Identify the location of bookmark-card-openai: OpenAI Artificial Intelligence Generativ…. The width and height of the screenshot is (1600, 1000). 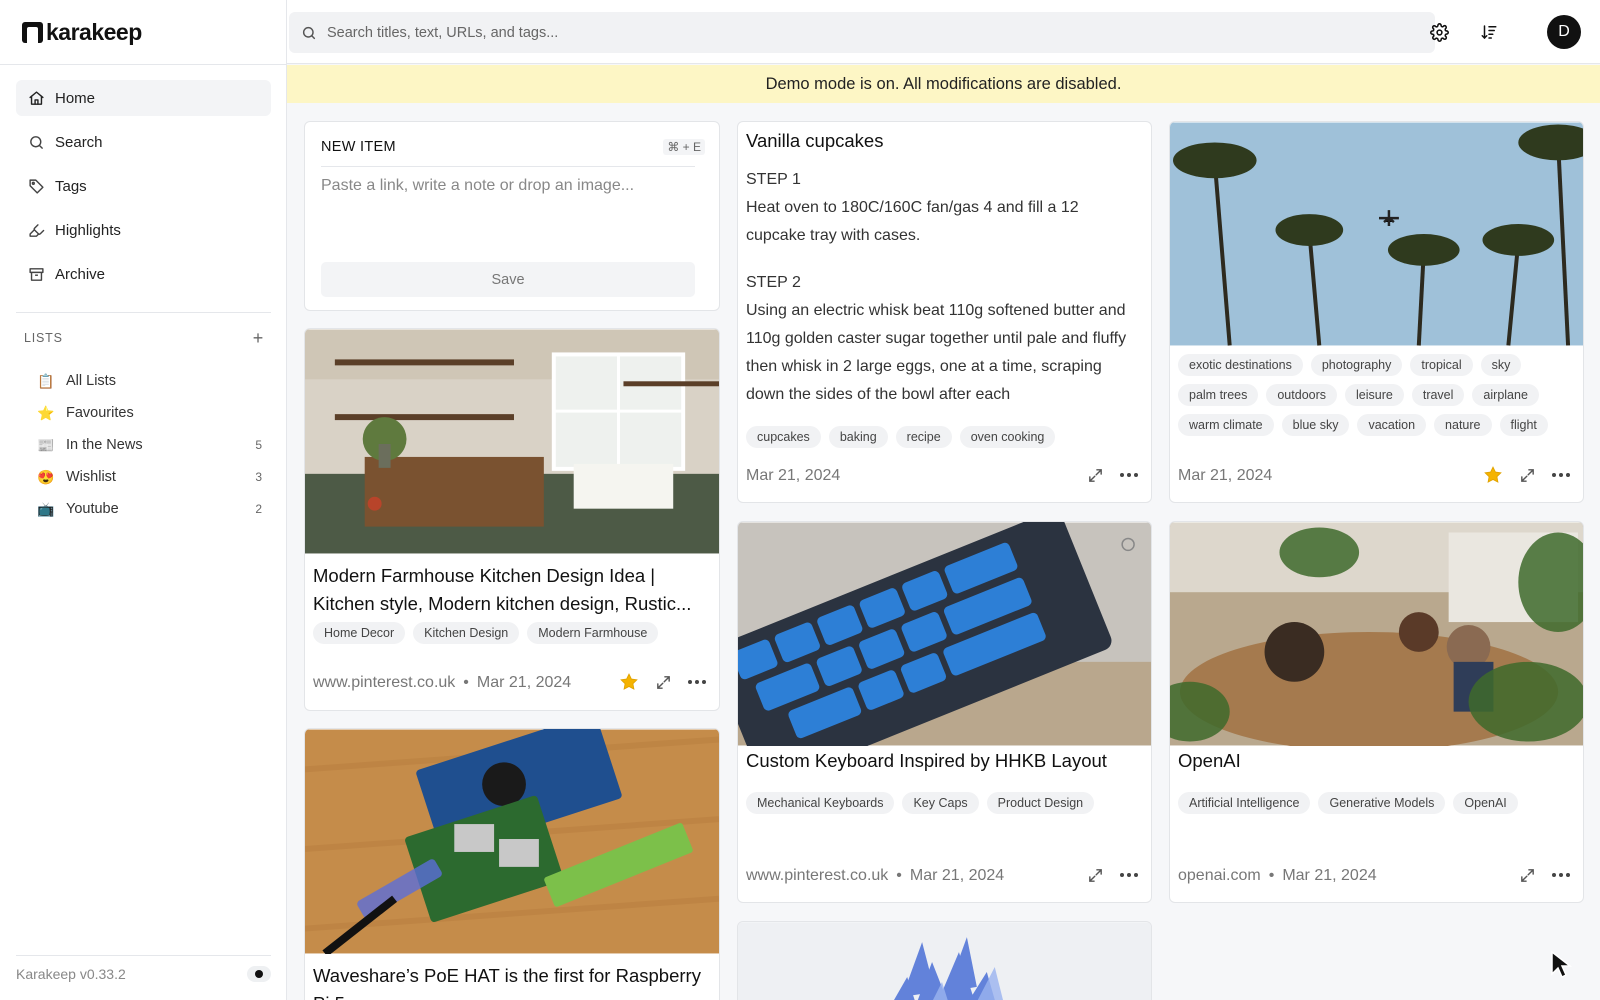
(1376, 712).